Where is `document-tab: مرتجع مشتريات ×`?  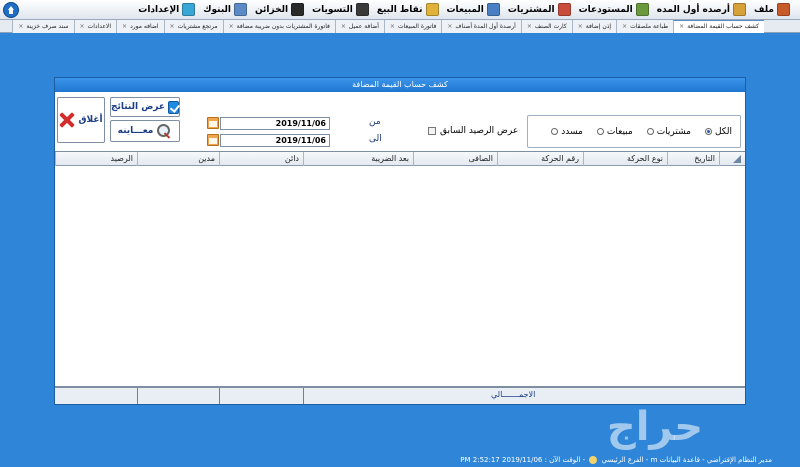
document-tab: مرتجع مشتريات × is located at coordinates (193, 26).